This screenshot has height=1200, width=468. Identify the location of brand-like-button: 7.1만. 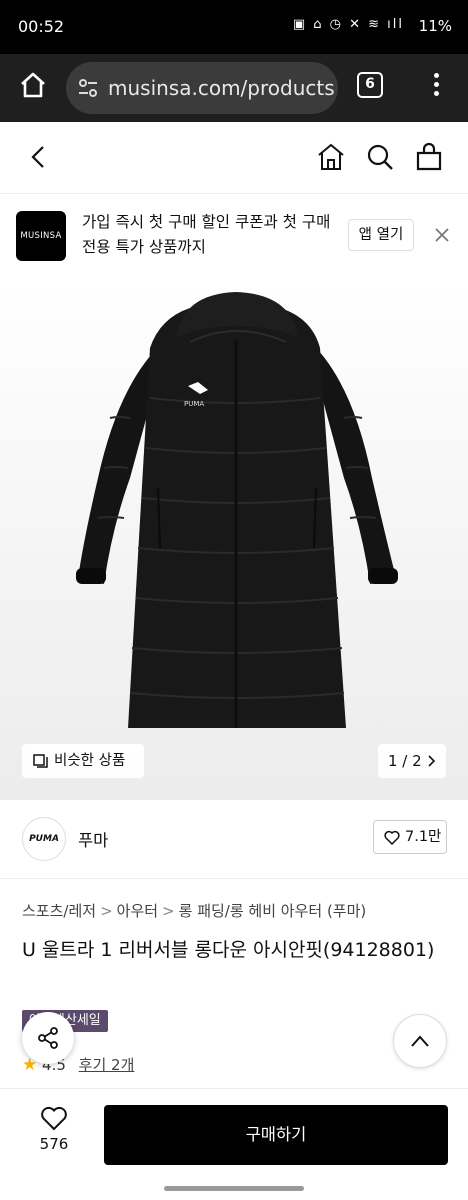
(410, 837).